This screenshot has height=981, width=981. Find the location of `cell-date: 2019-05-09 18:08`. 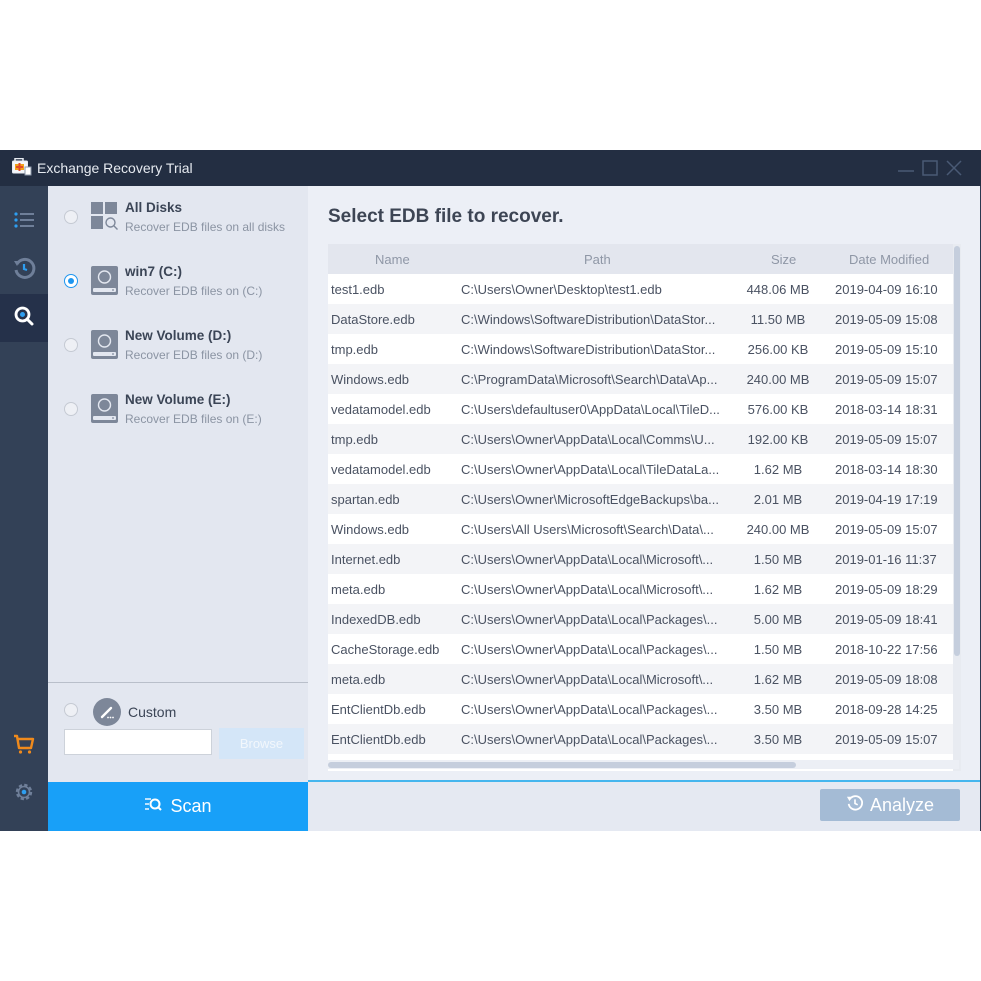

cell-date: 2019-05-09 18:08 is located at coordinates (886, 679).